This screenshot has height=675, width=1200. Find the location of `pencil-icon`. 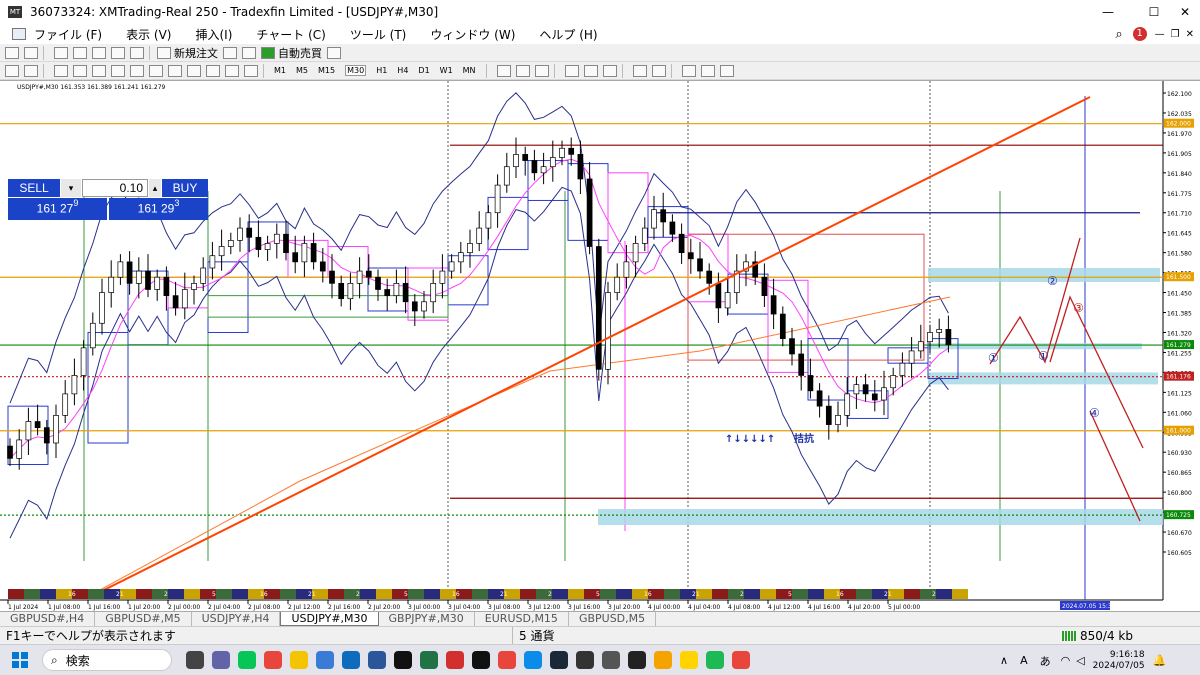

pencil-icon is located at coordinates (213, 70).